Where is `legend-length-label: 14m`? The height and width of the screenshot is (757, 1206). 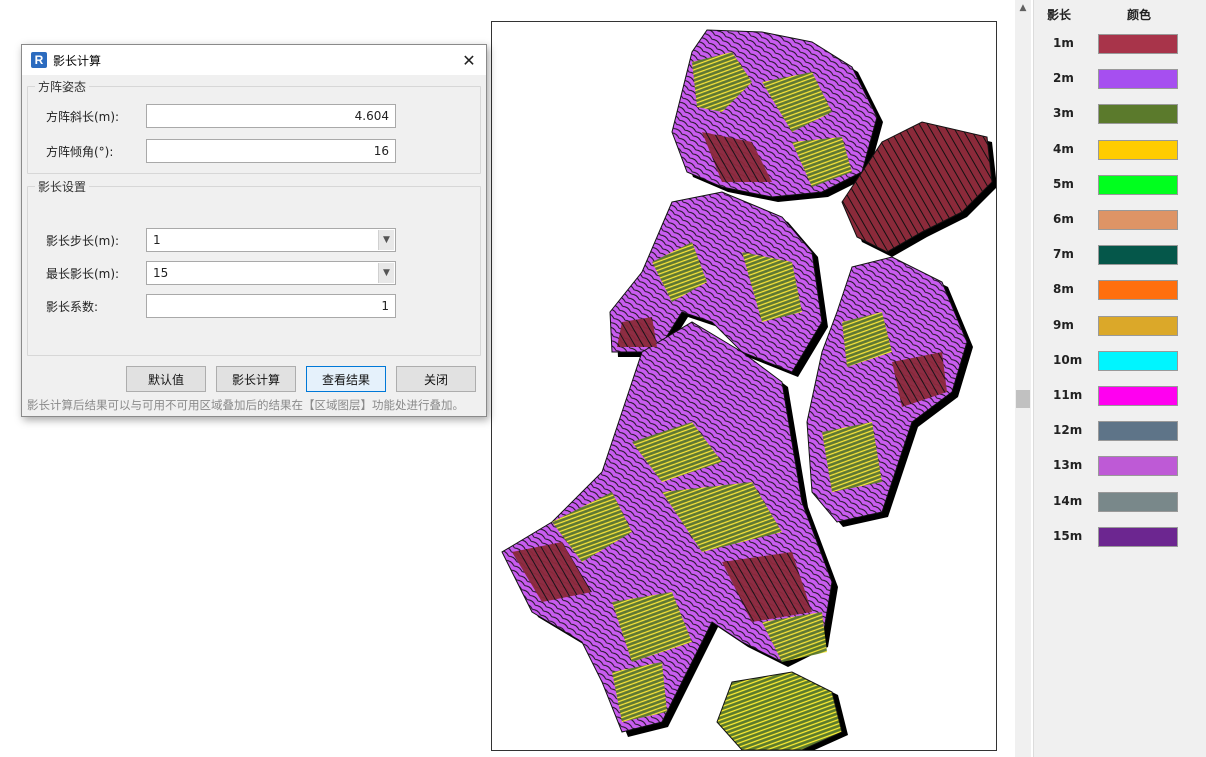
legend-length-label: 14m is located at coordinates (1068, 500).